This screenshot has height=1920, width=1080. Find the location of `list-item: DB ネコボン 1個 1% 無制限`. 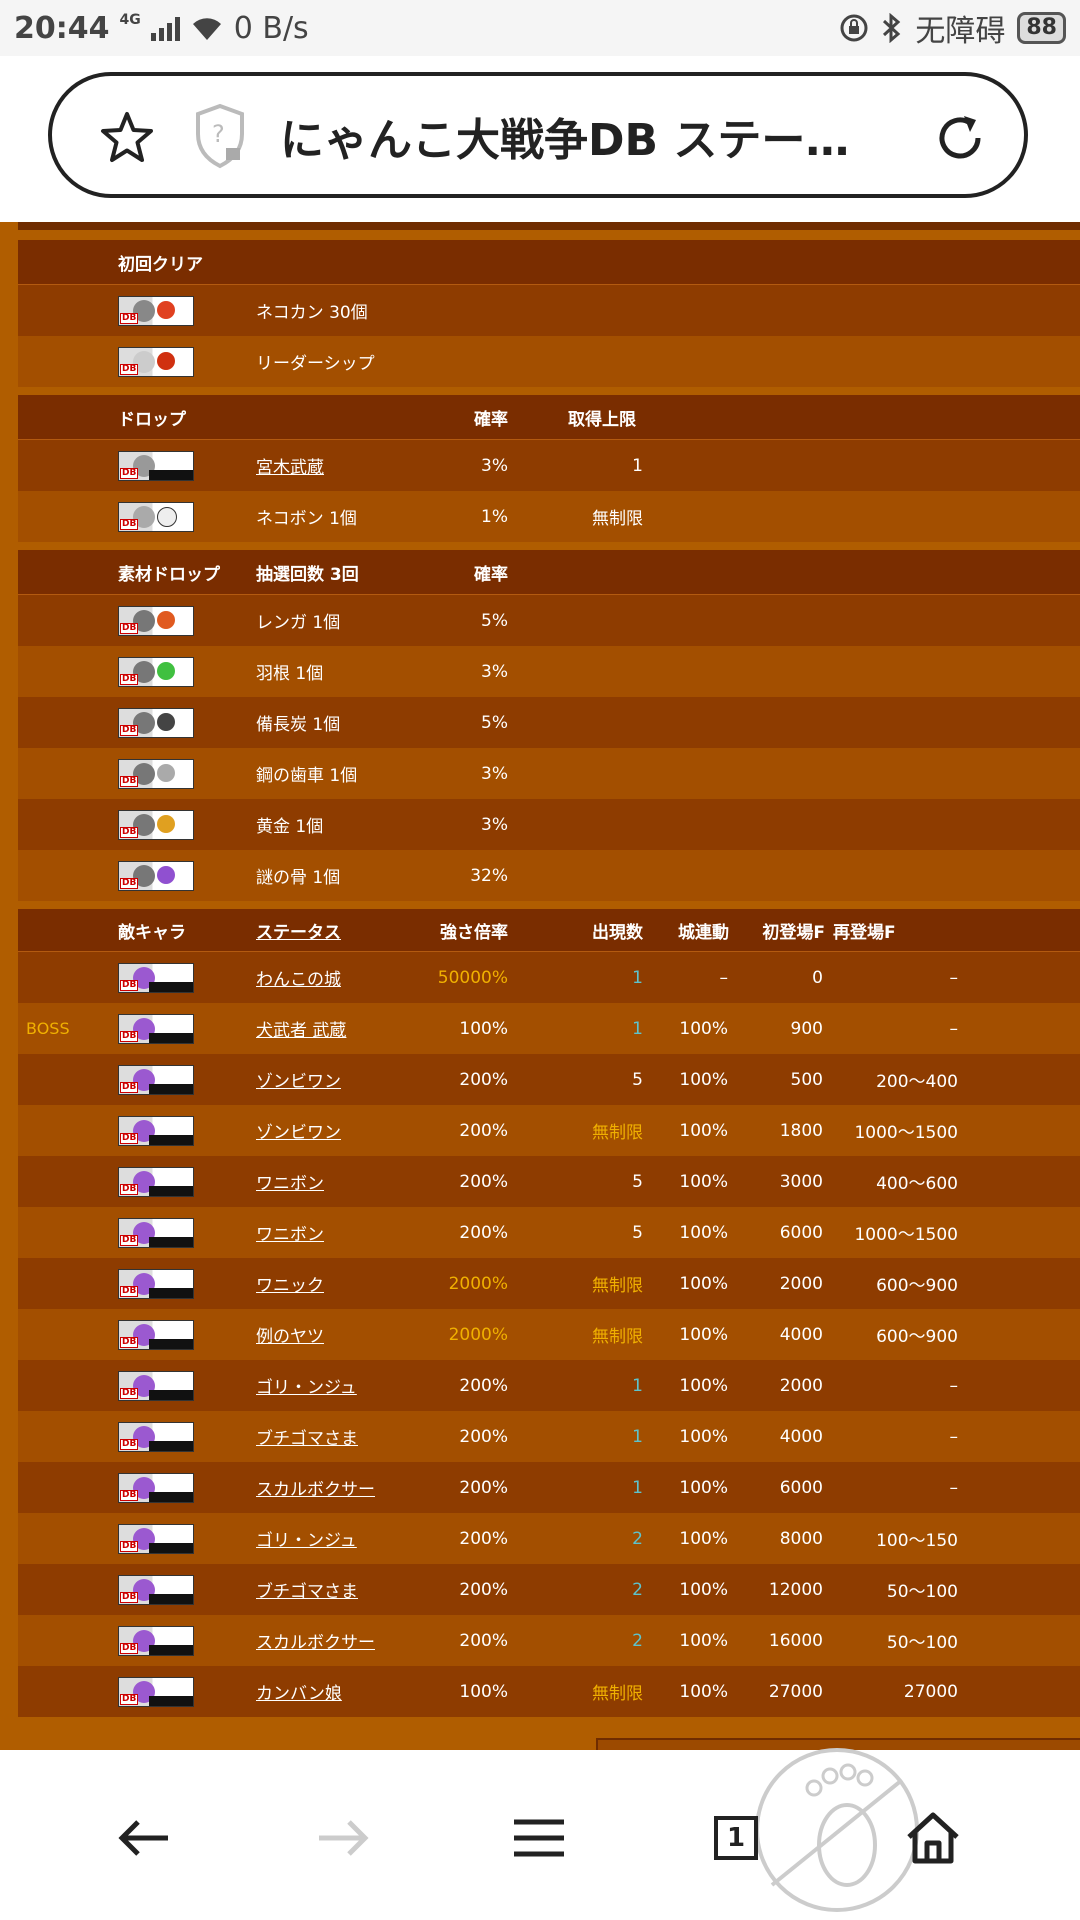

list-item: DB ネコボン 1個 1% 無制限 is located at coordinates (549, 516).